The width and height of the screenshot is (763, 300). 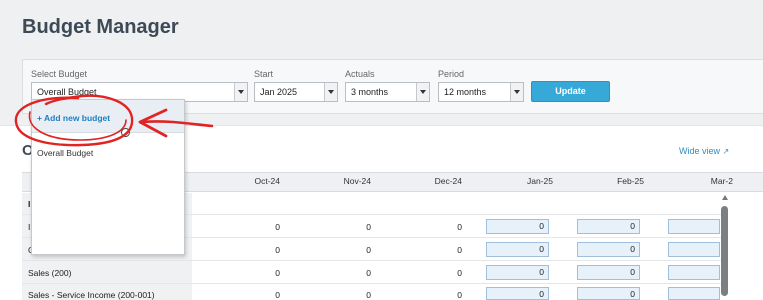 What do you see at coordinates (370, 92) in the screenshot?
I see `actuals-value: 3 months` at bounding box center [370, 92].